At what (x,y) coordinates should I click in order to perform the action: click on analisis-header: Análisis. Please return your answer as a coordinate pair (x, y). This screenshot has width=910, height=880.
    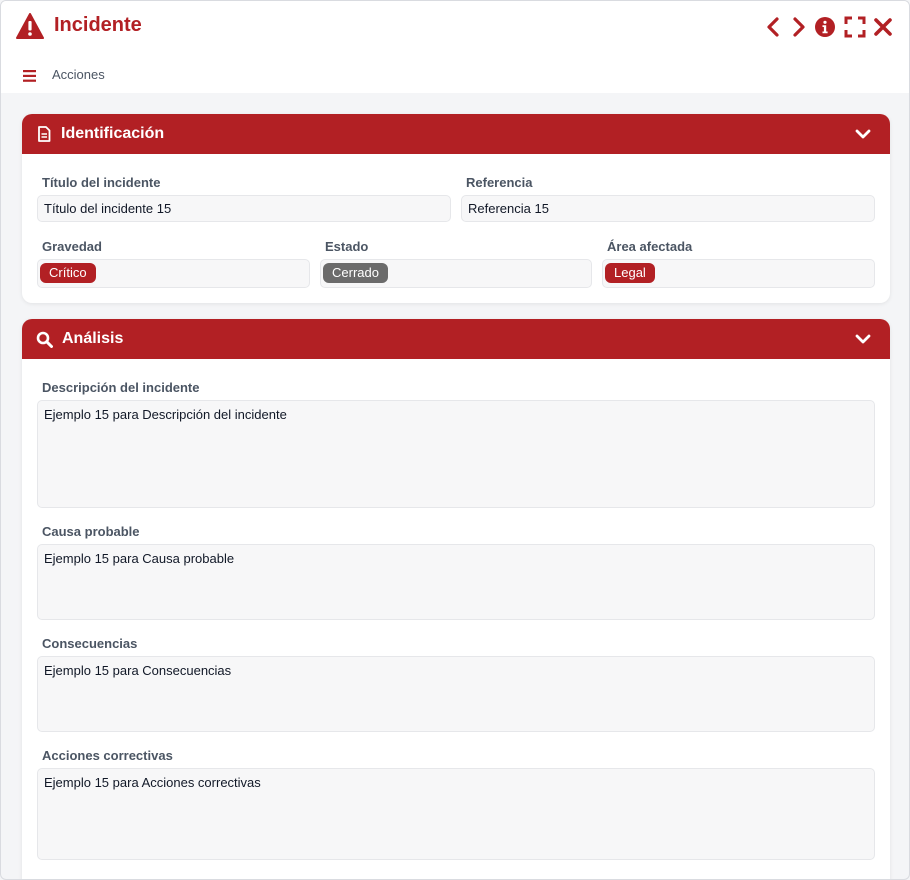
    Looking at the image, I should click on (456, 339).